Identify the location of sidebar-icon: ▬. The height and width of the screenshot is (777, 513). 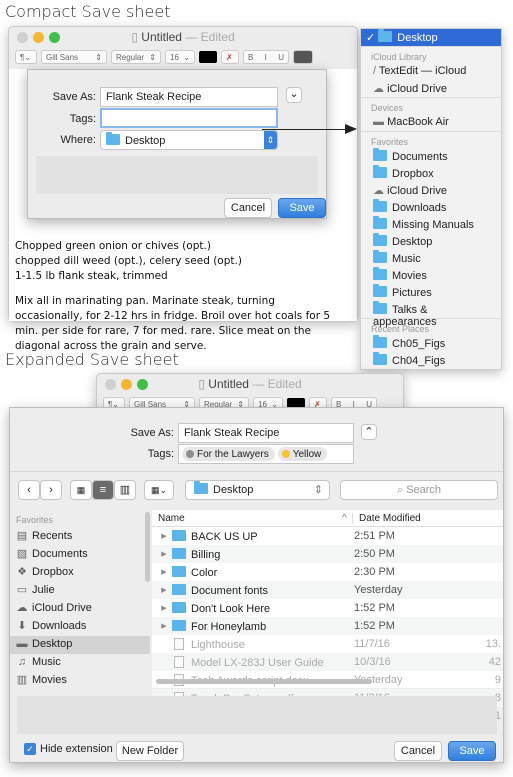
(22, 644).